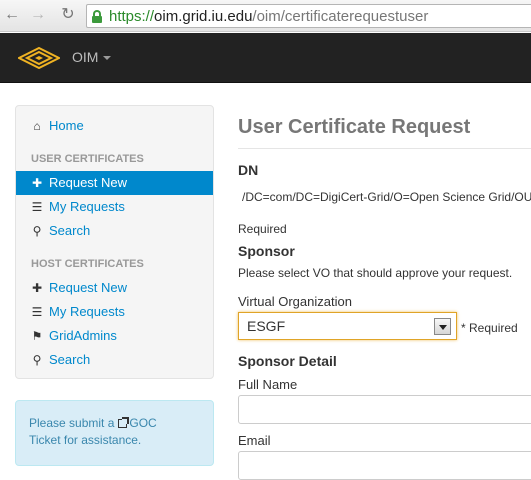  I want to click on sidebar-item-host-my-requests: ☰ My Requests, so click(114, 312).